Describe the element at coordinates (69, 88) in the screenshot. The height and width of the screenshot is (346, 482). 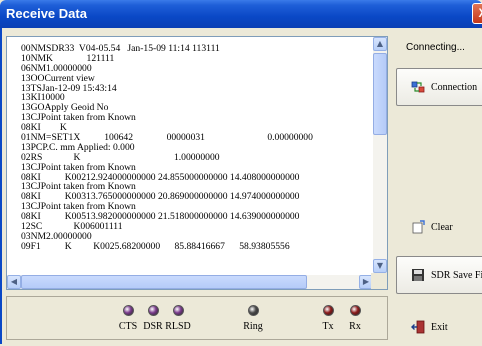
I see `received-data-line: 13TSJan-12-09 15:43:14` at that location.